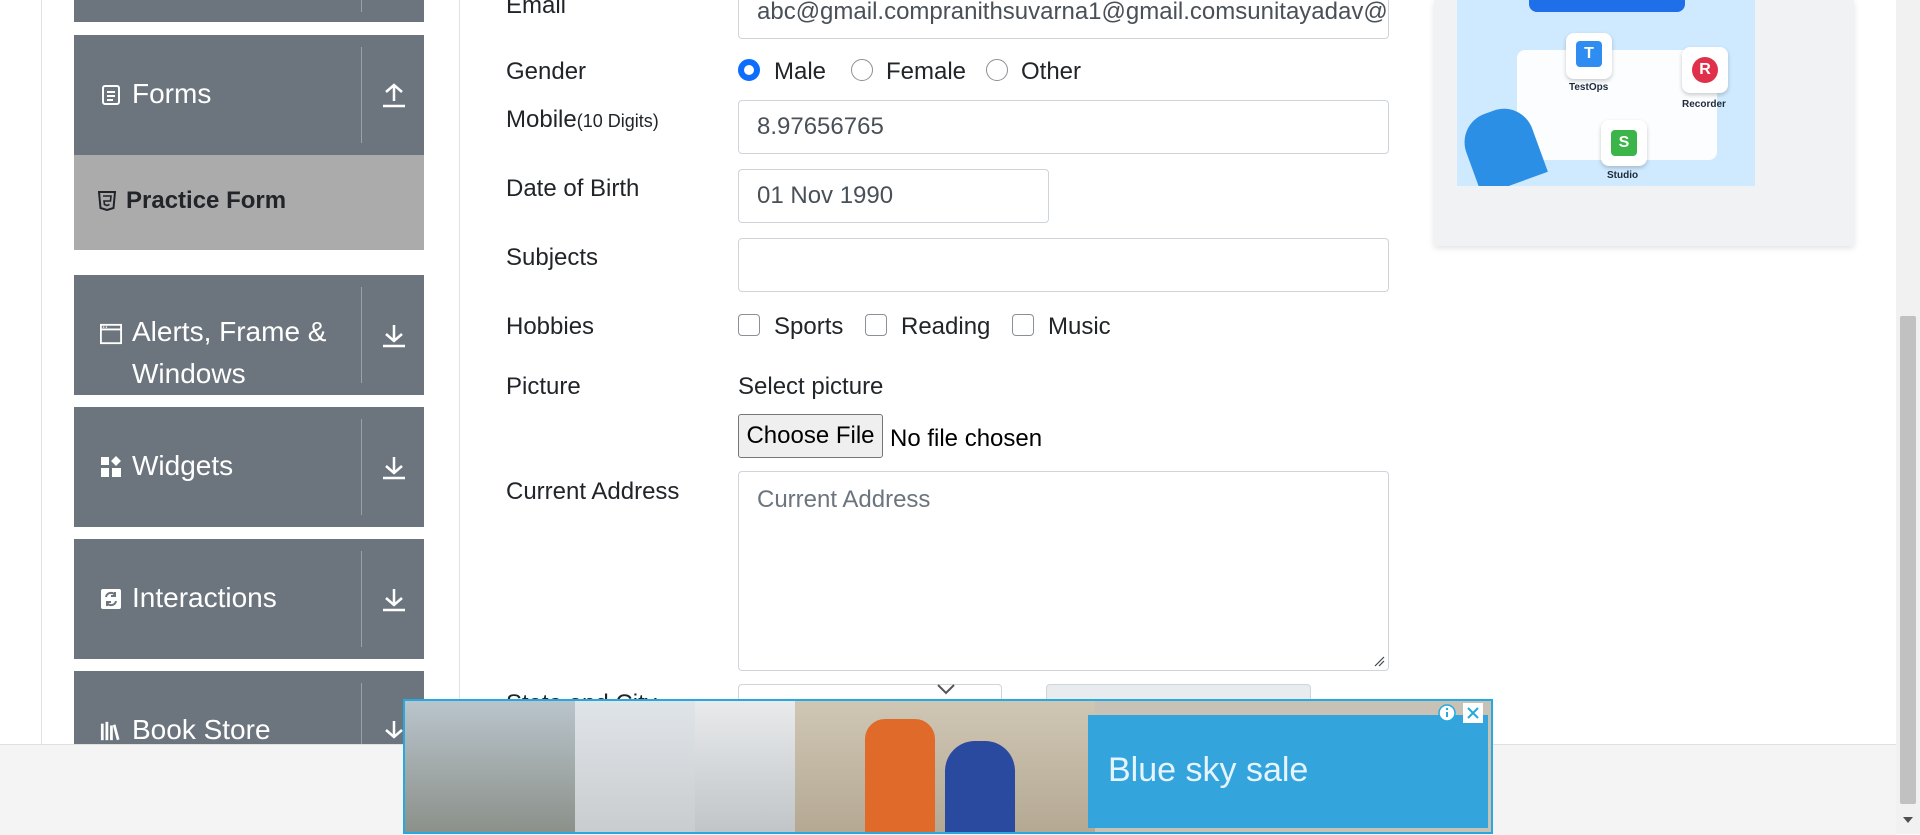  Describe the element at coordinates (862, 70) in the screenshot. I see `gender-female-radio` at that location.